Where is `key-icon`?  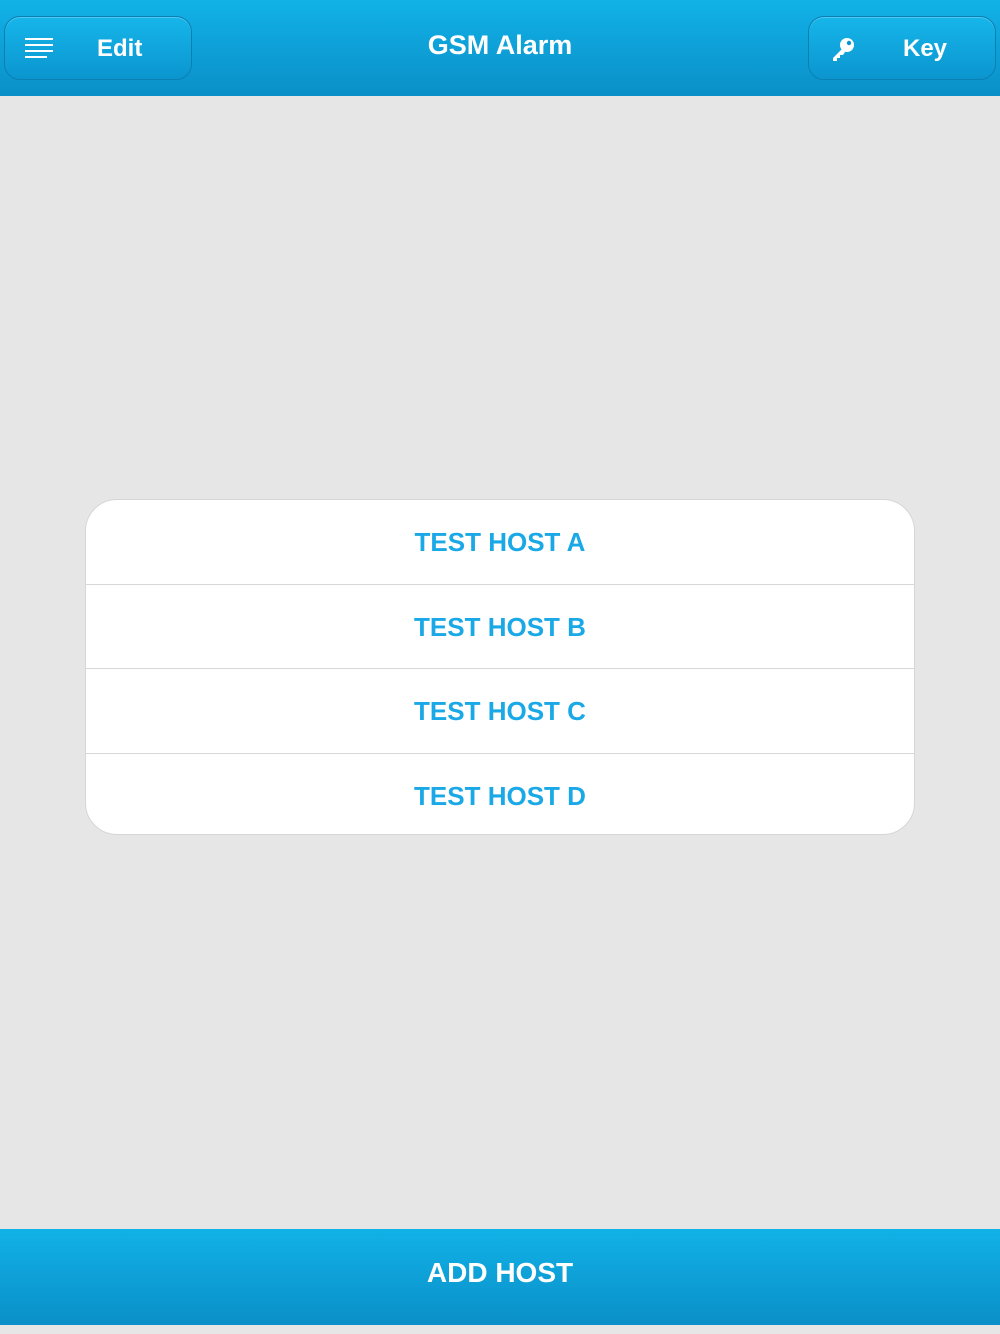 key-icon is located at coordinates (843, 49).